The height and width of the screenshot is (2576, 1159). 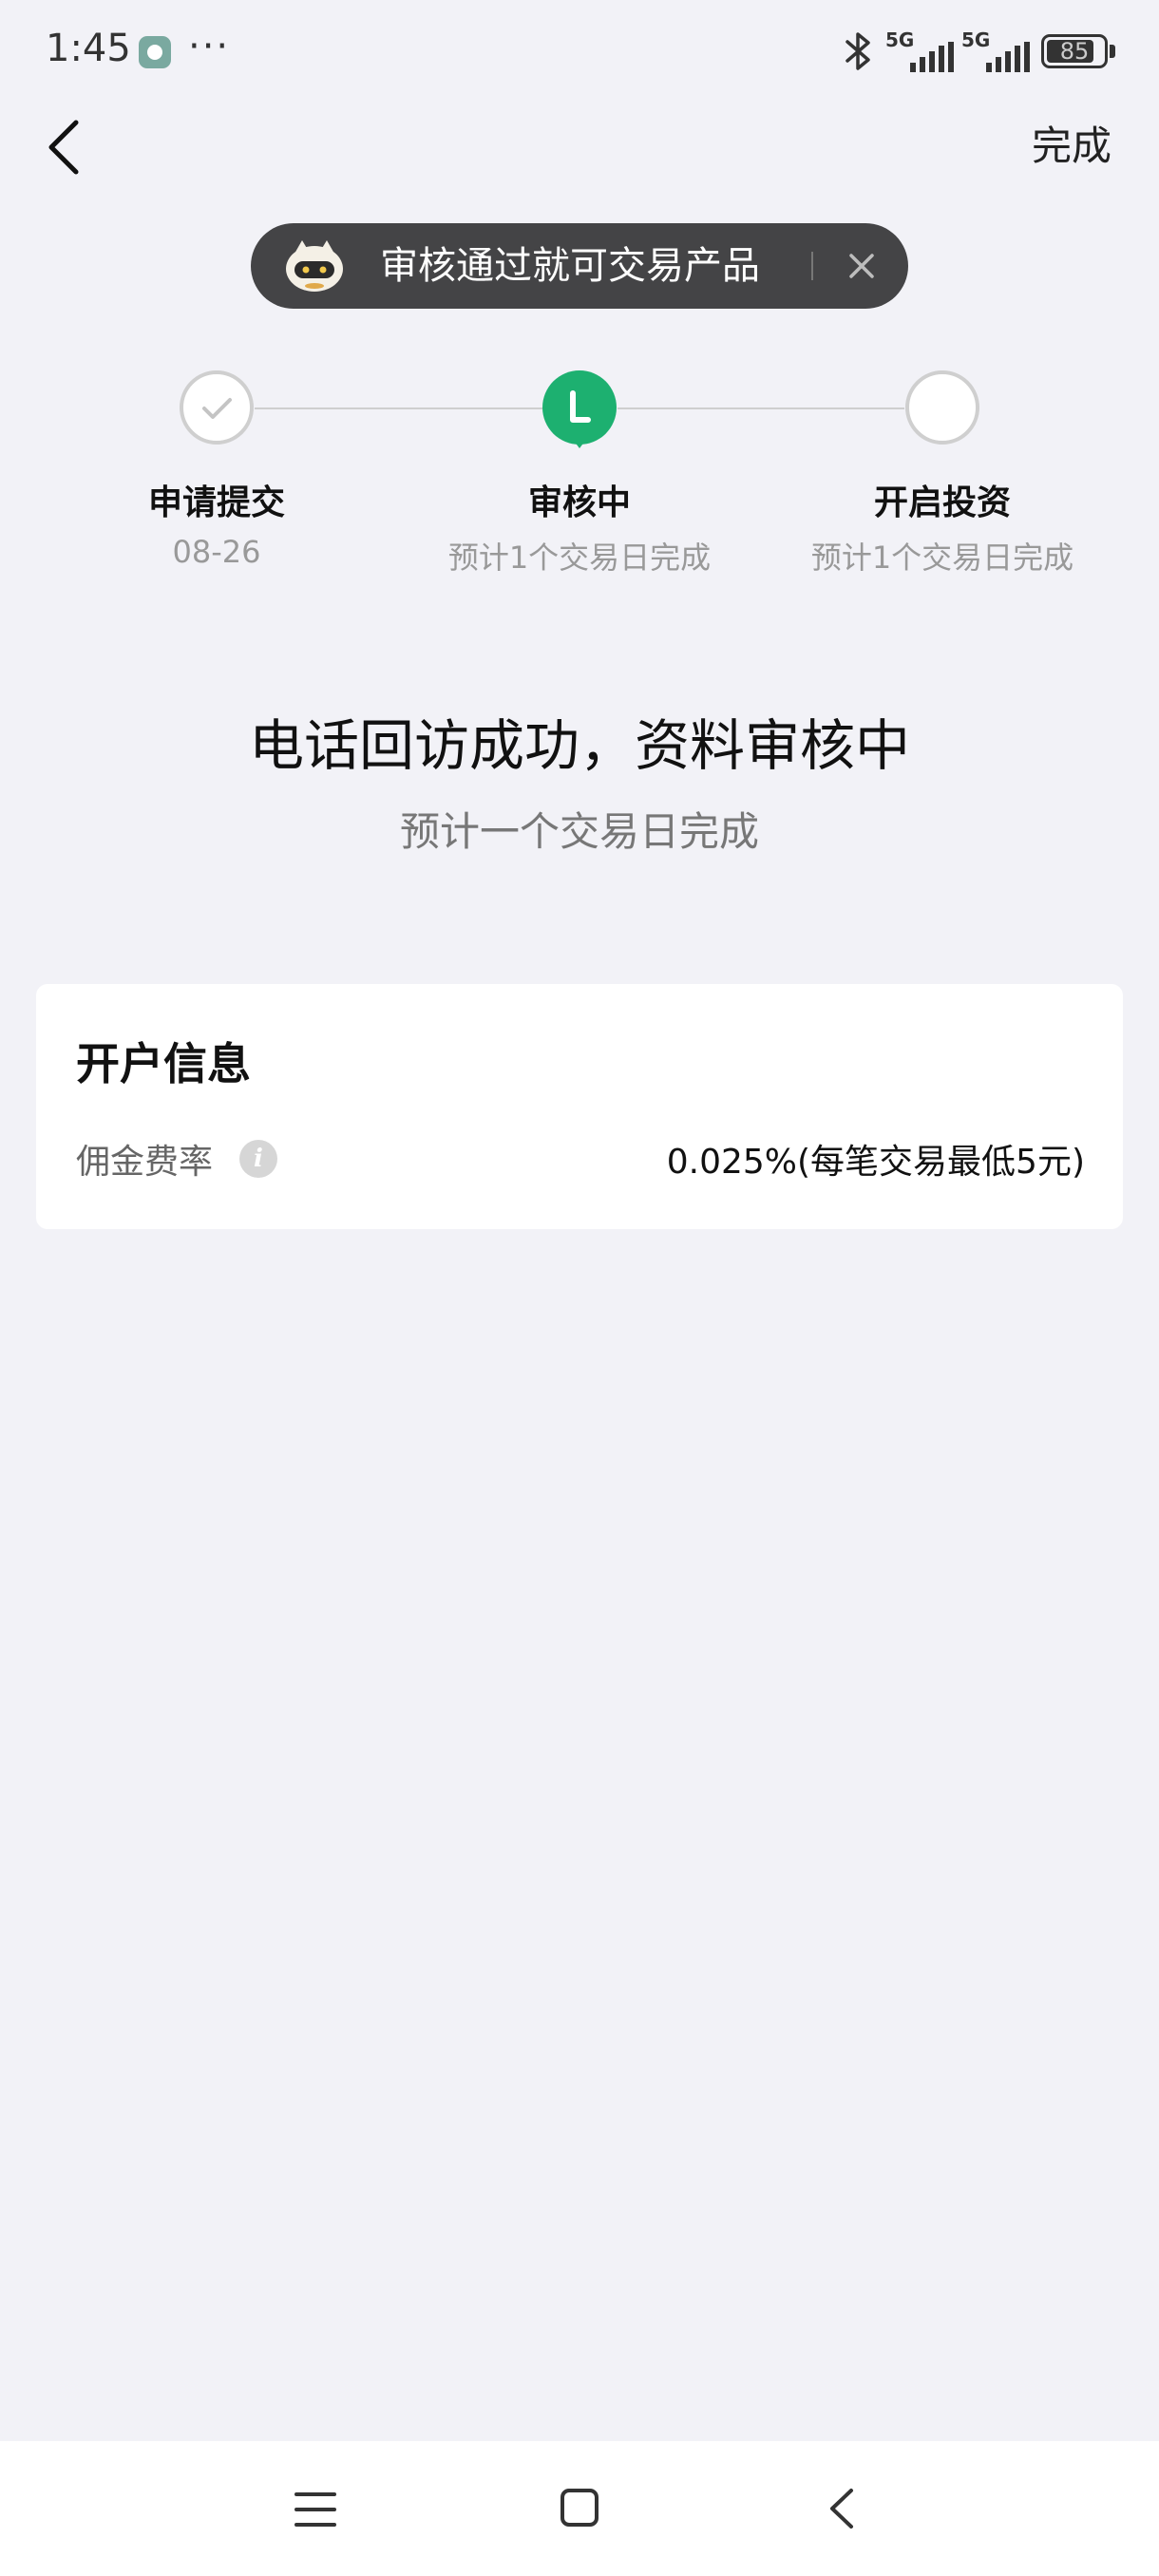 What do you see at coordinates (842, 2508) in the screenshot?
I see `nav-back-icon` at bounding box center [842, 2508].